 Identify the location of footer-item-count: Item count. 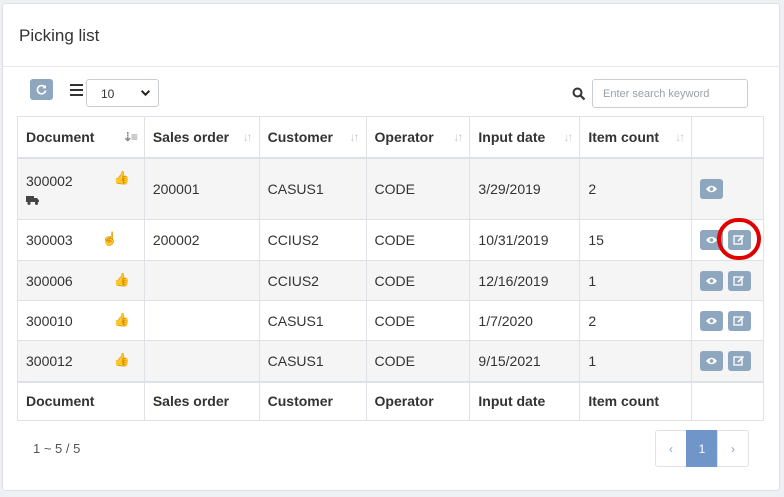
(636, 400).